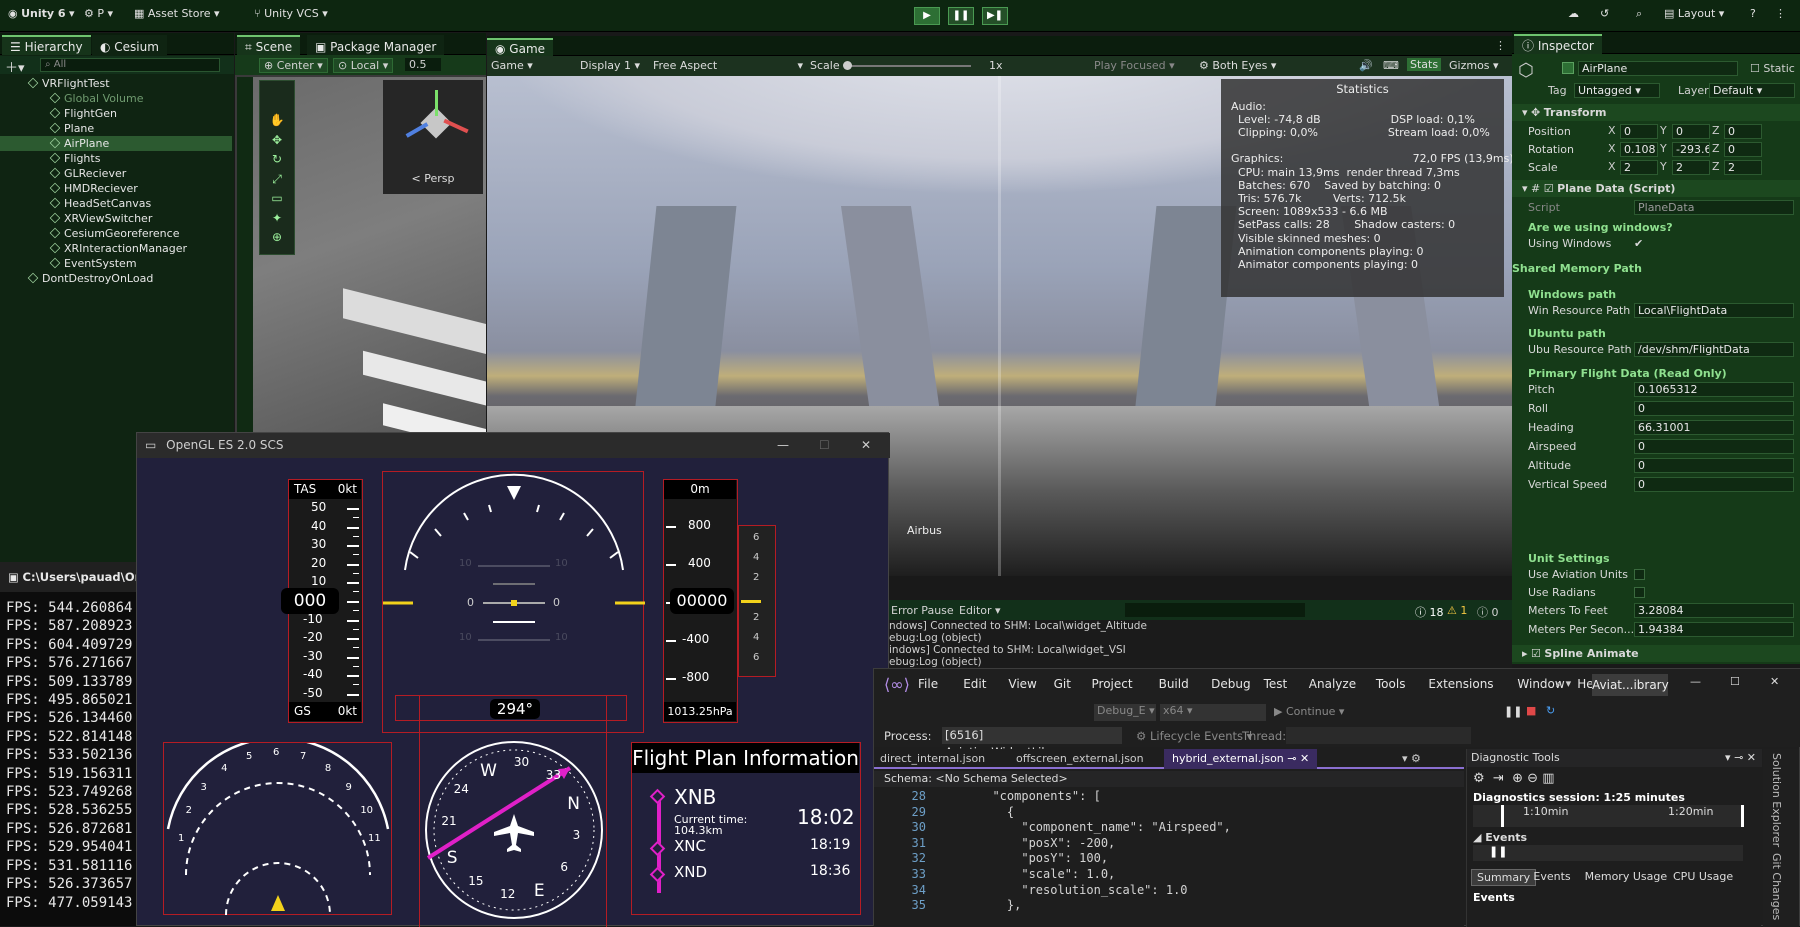 This screenshot has height=927, width=1800. I want to click on rect-tool-icon: ▭, so click(277, 199).